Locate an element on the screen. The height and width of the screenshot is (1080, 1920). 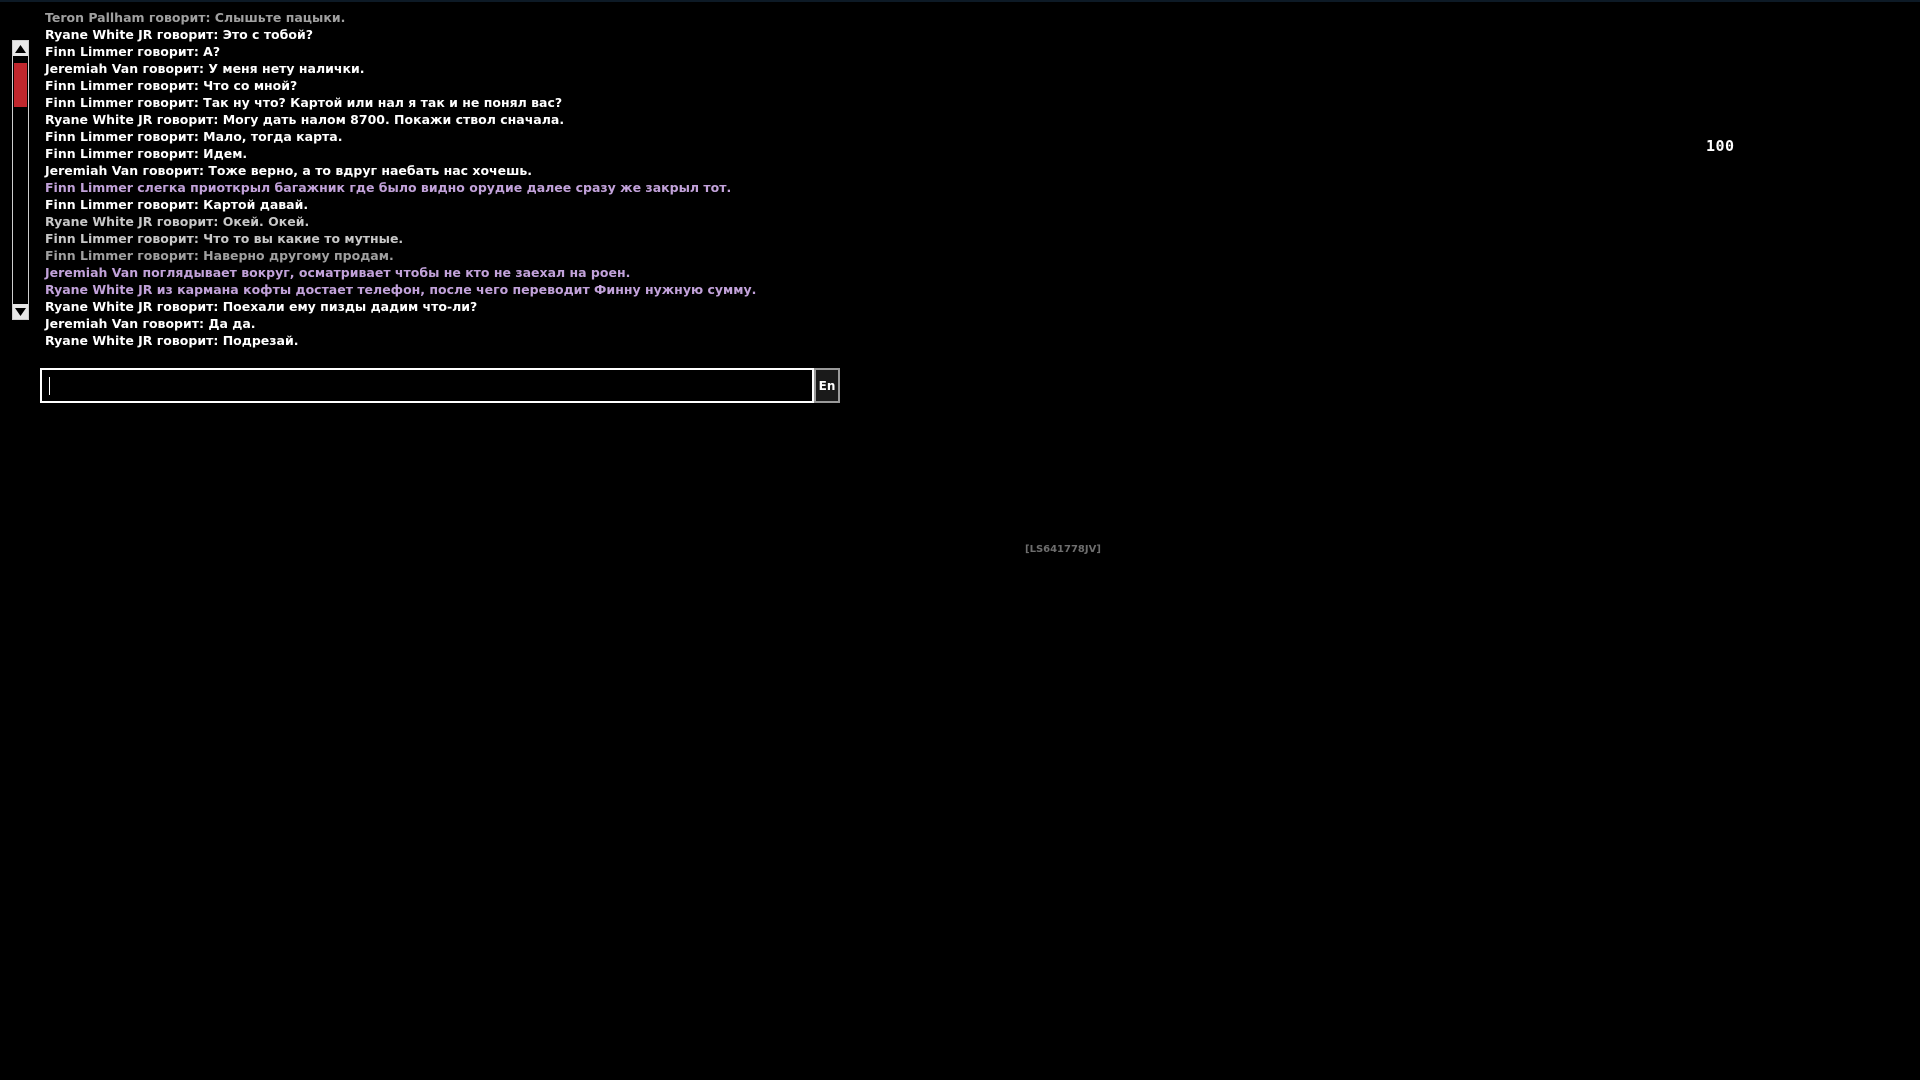
chat-message: Finn Limmer говорит: А? is located at coordinates (133, 51).